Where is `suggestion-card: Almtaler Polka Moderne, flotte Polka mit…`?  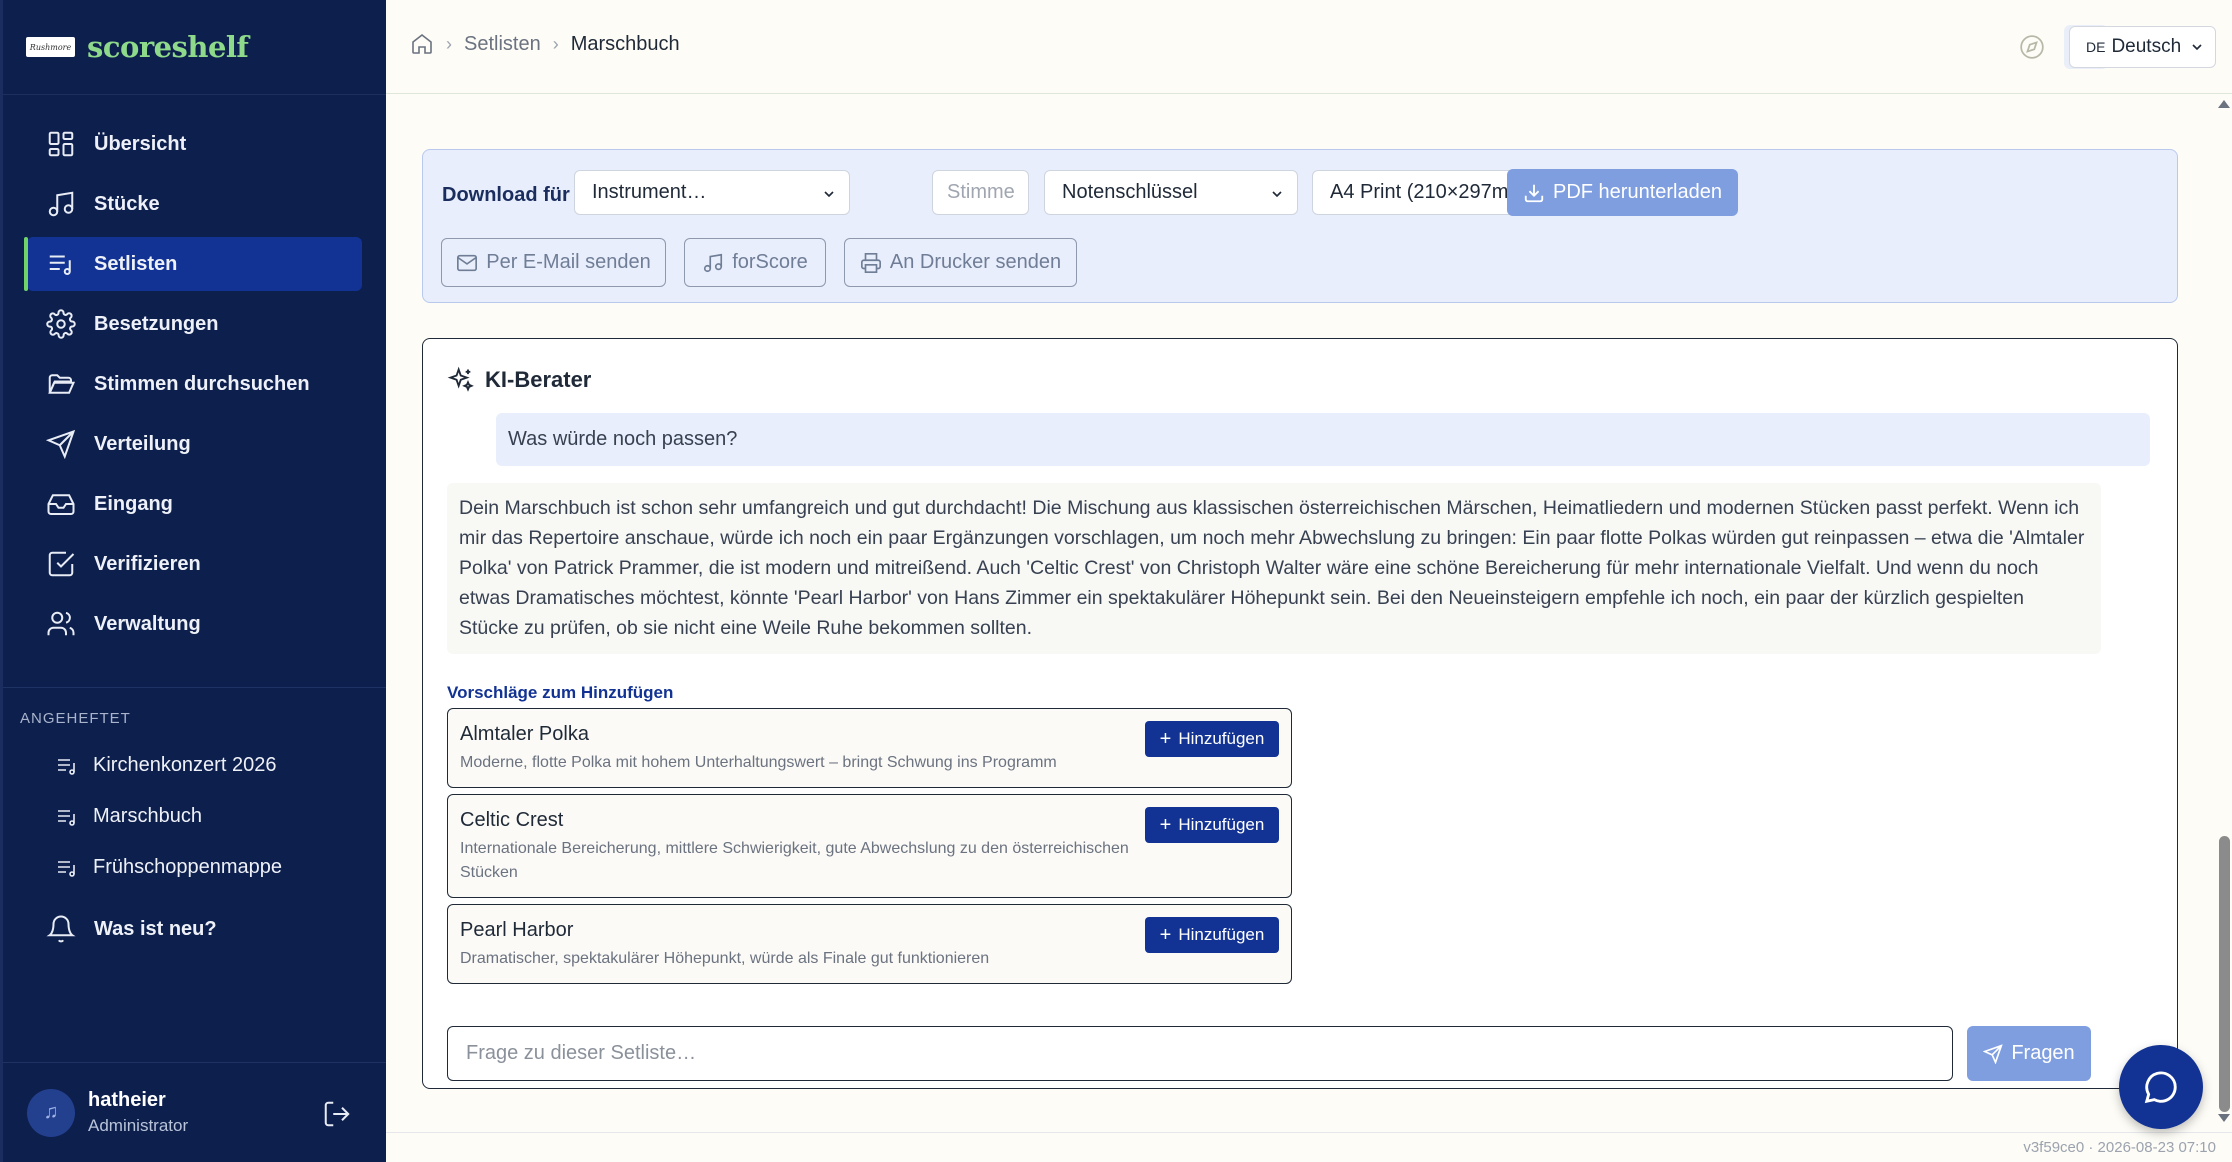
suggestion-card: Almtaler Polka Moderne, flotte Polka mit… is located at coordinates (869, 748).